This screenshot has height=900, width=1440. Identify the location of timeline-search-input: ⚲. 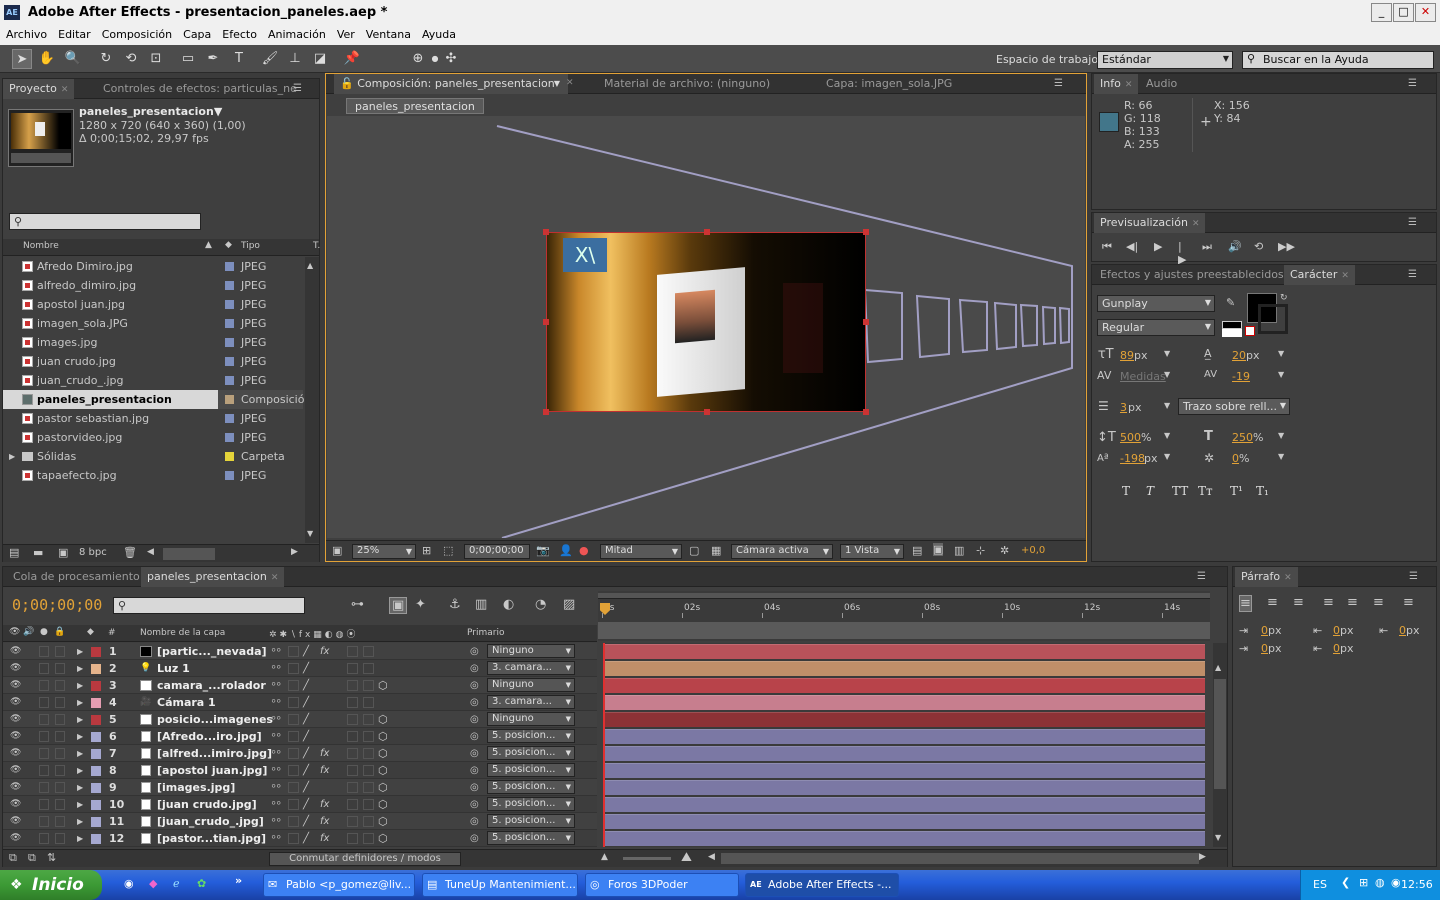
(209, 605).